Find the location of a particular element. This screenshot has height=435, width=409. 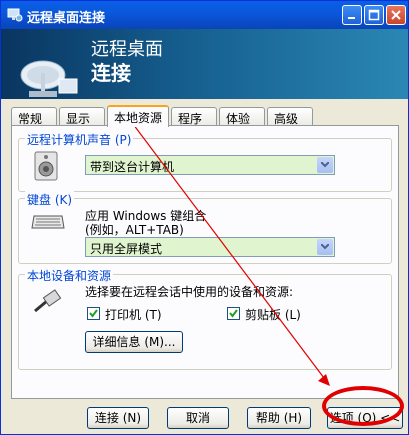

remote-desktop-icon is located at coordinates (15, 15).